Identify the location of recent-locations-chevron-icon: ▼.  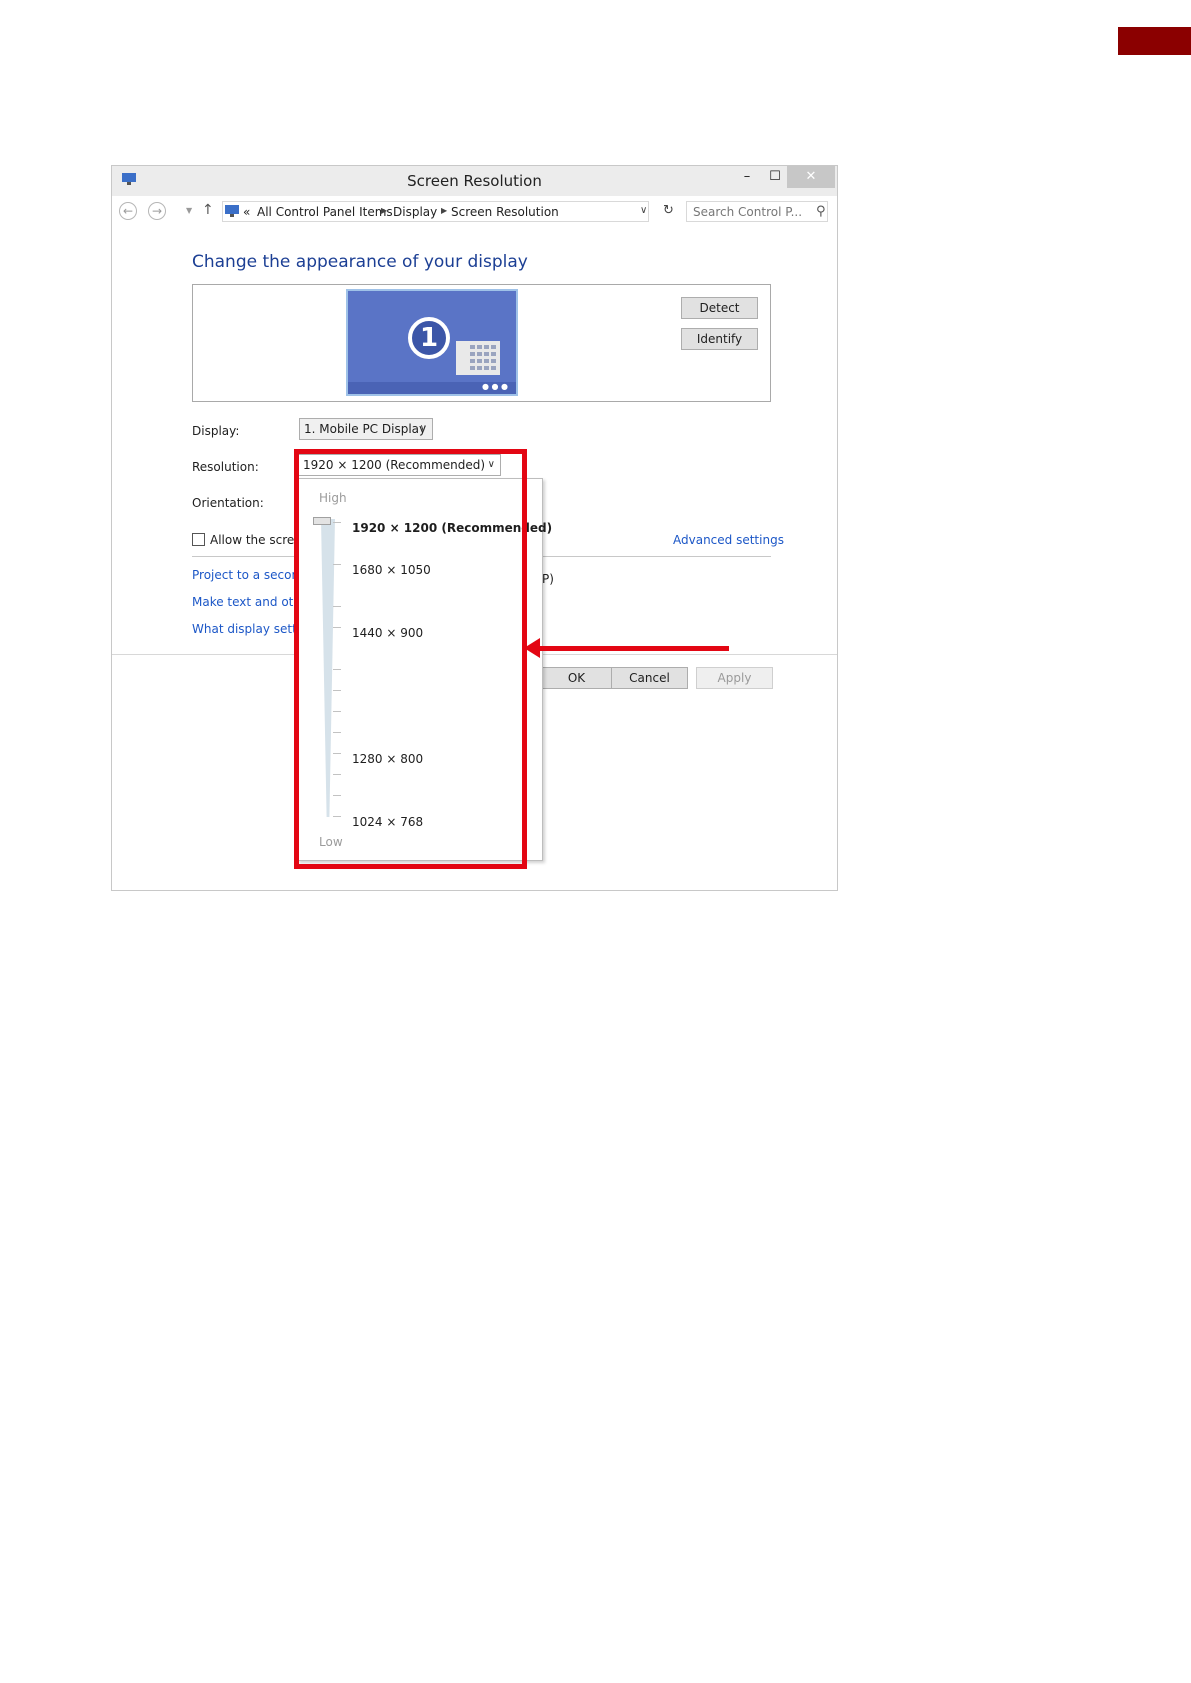
(189, 210).